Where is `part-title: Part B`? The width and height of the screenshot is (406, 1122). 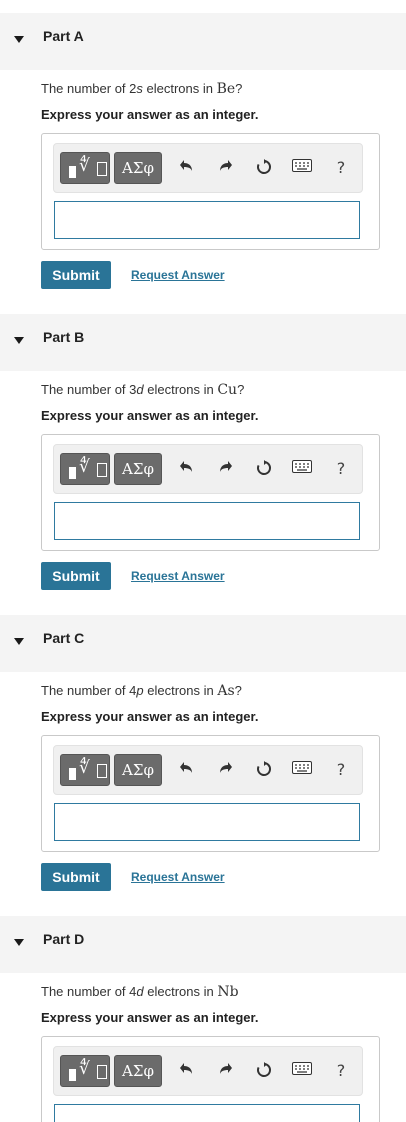
part-title: Part B is located at coordinates (64, 337).